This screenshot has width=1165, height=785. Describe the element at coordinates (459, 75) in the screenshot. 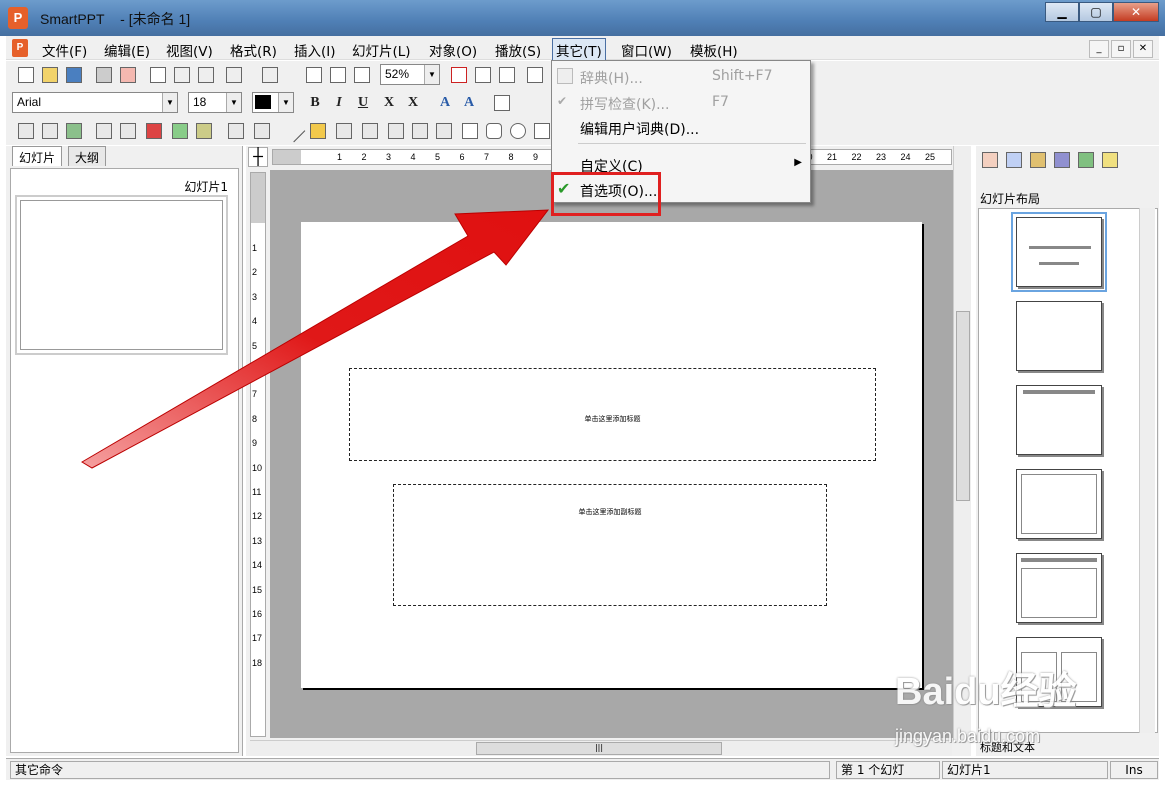

I see `text-icon` at that location.